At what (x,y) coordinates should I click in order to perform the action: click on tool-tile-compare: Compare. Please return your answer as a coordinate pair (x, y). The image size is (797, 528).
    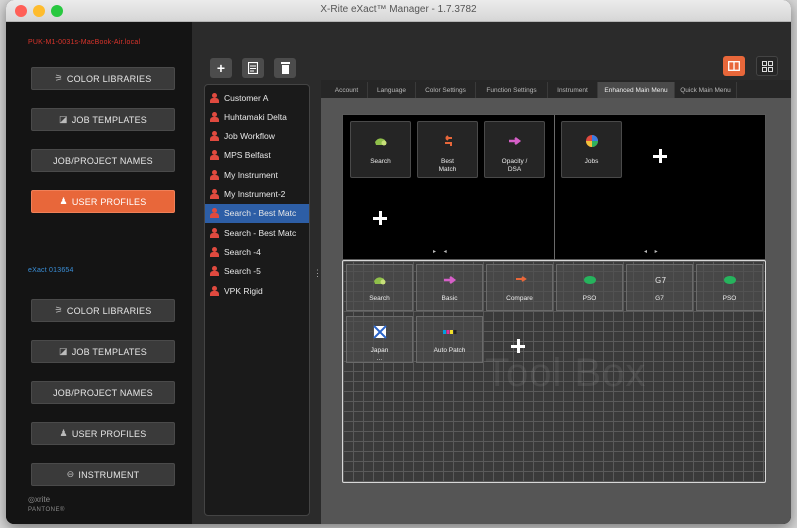
    Looking at the image, I should click on (519, 287).